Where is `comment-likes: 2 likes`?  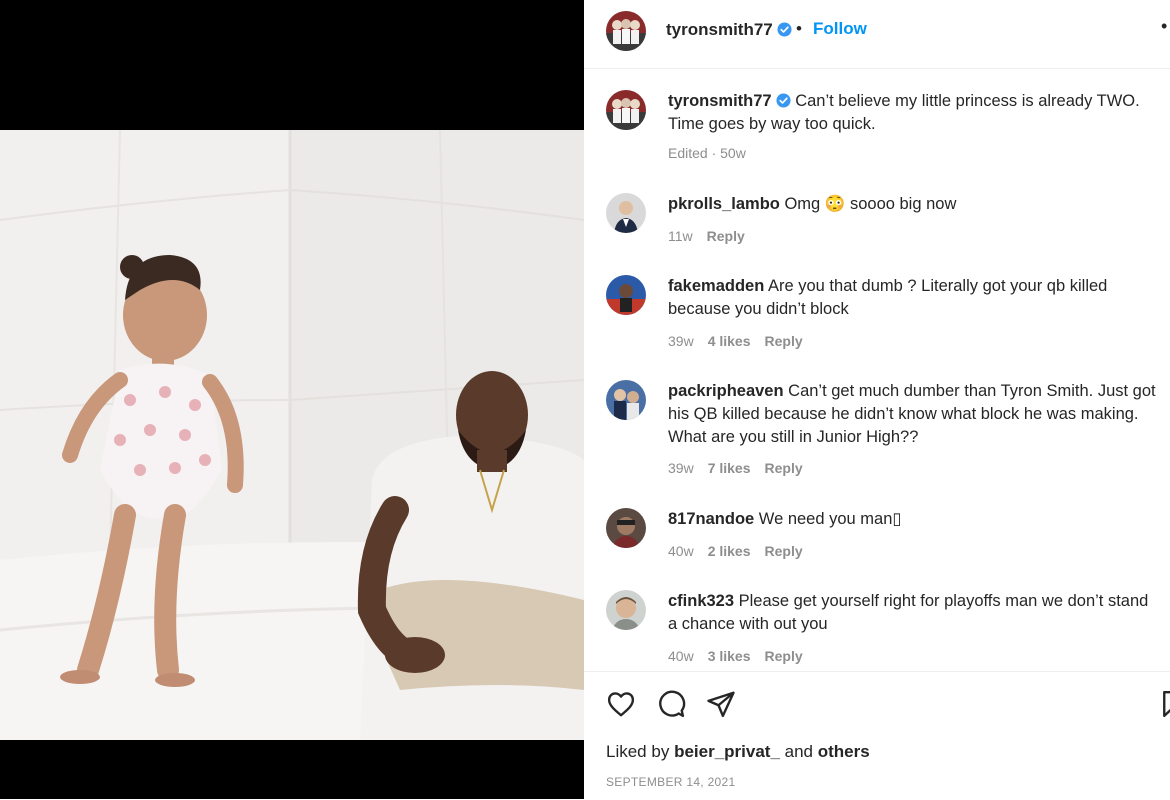
comment-likes: 2 likes is located at coordinates (729, 551).